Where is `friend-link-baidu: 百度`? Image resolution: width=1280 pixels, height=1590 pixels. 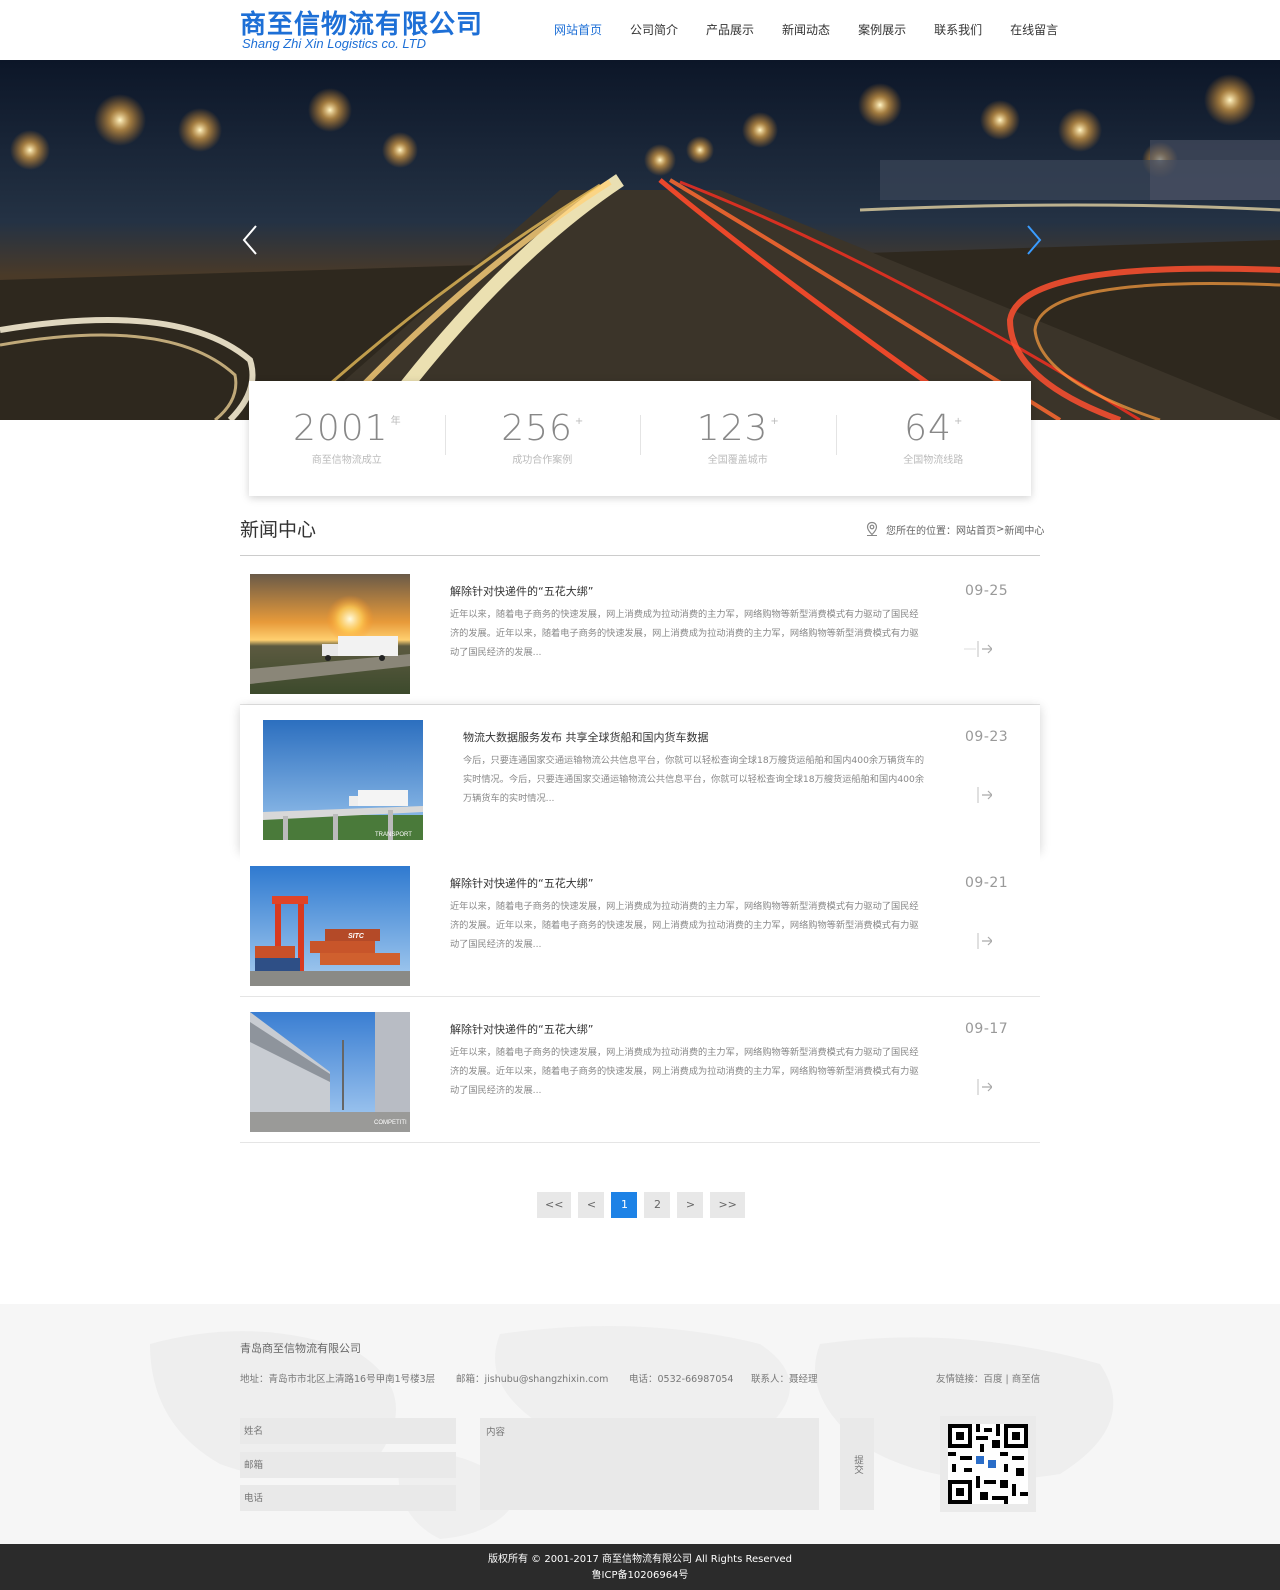
friend-link-baidu: 百度 is located at coordinates (993, 1379).